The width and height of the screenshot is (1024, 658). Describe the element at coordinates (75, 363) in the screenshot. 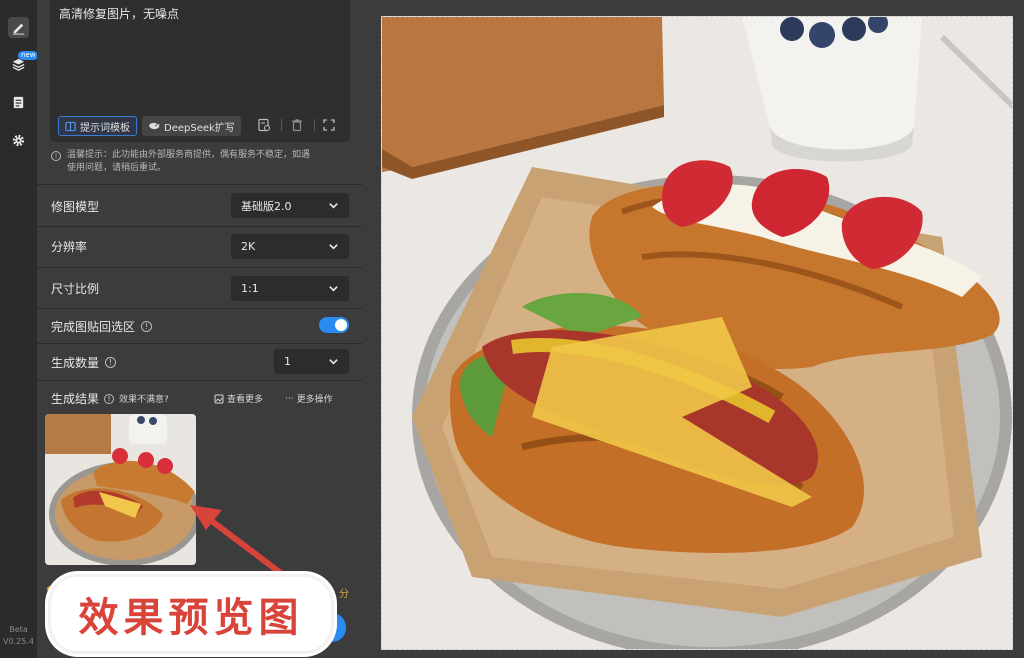

I see `count-label: 生成数量` at that location.